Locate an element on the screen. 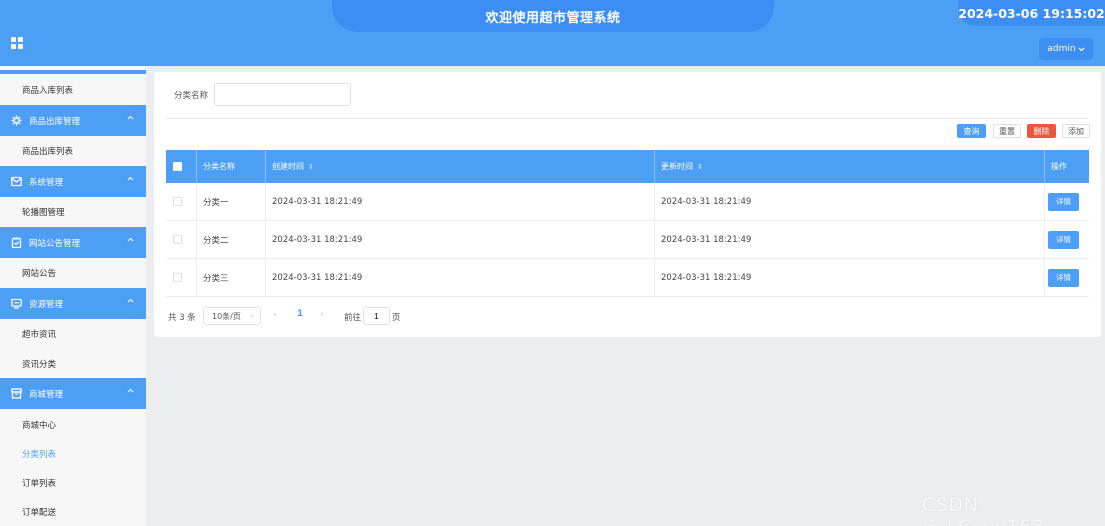 The image size is (1105, 526). sidebar-group-label: 系统管理 is located at coordinates (46, 182).